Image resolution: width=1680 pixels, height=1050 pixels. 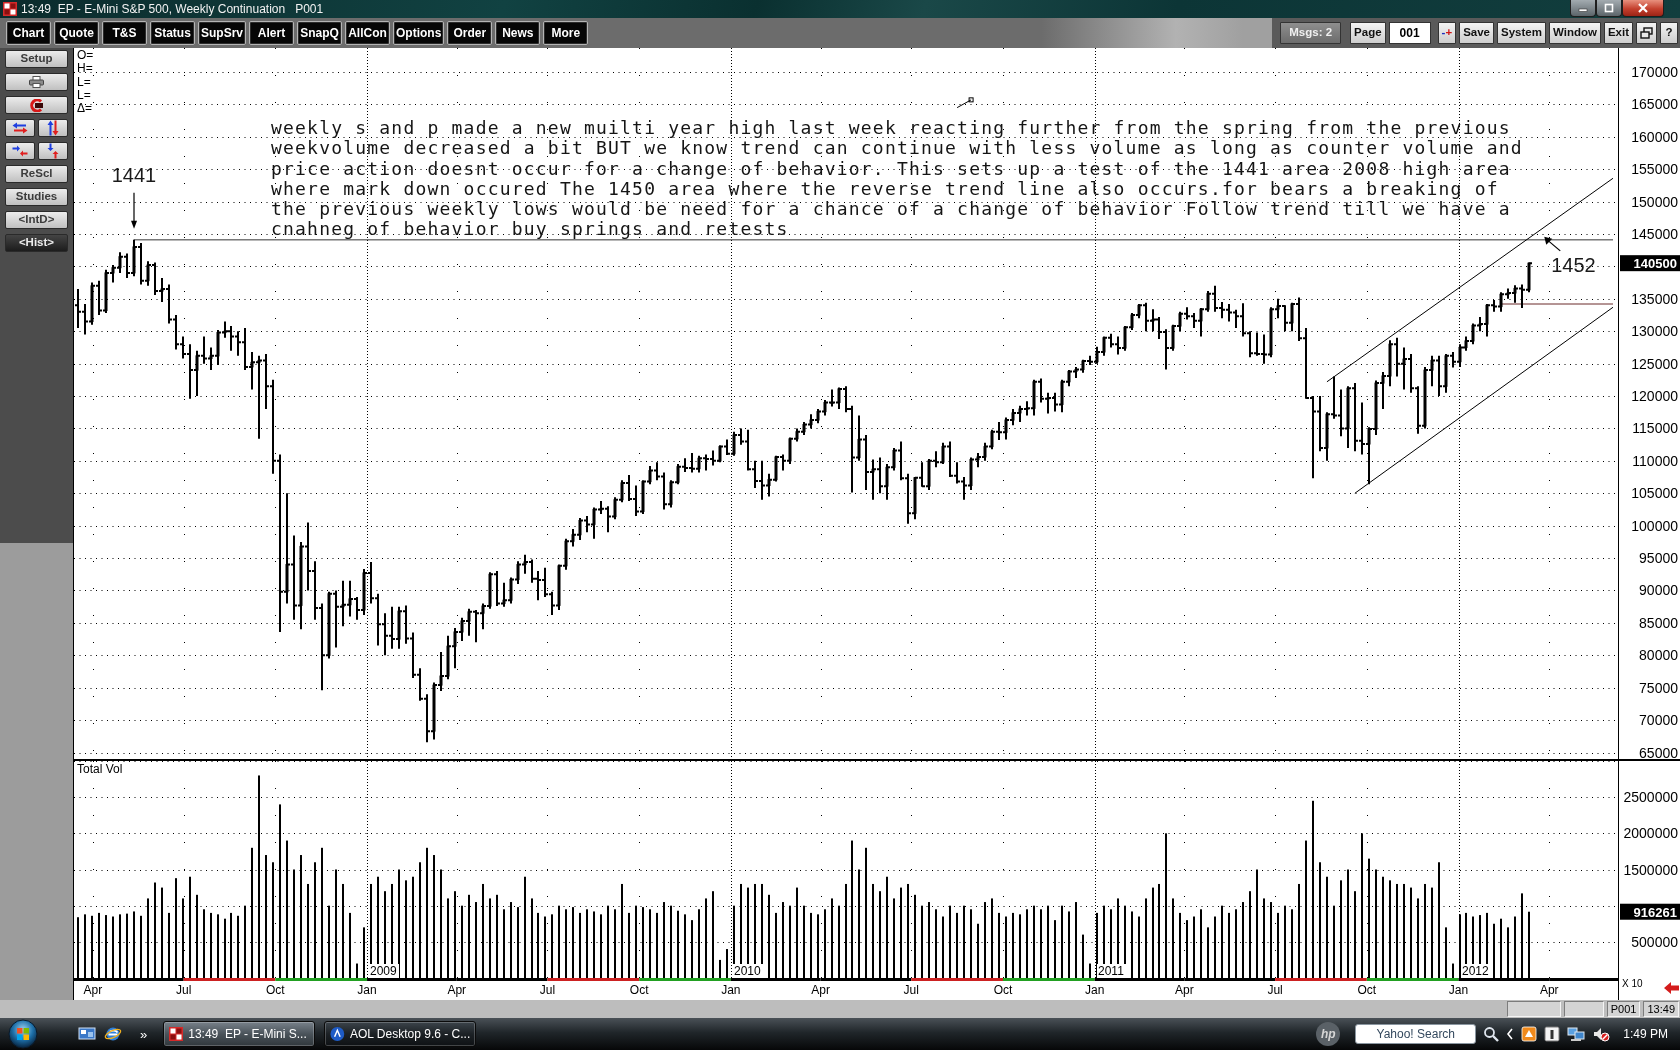 I want to click on price-axis-label: 65000, so click(x=1658, y=752).